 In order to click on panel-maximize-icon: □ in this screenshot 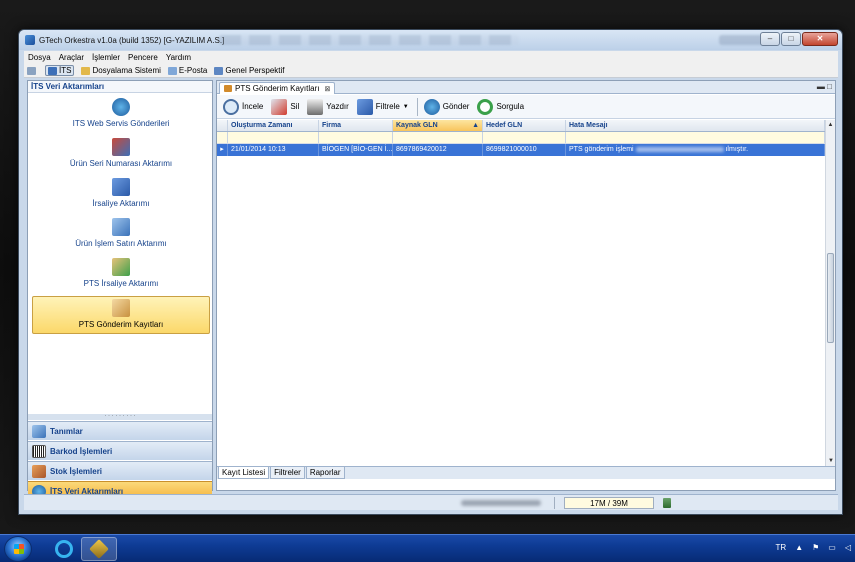, I will do `click(829, 86)`.